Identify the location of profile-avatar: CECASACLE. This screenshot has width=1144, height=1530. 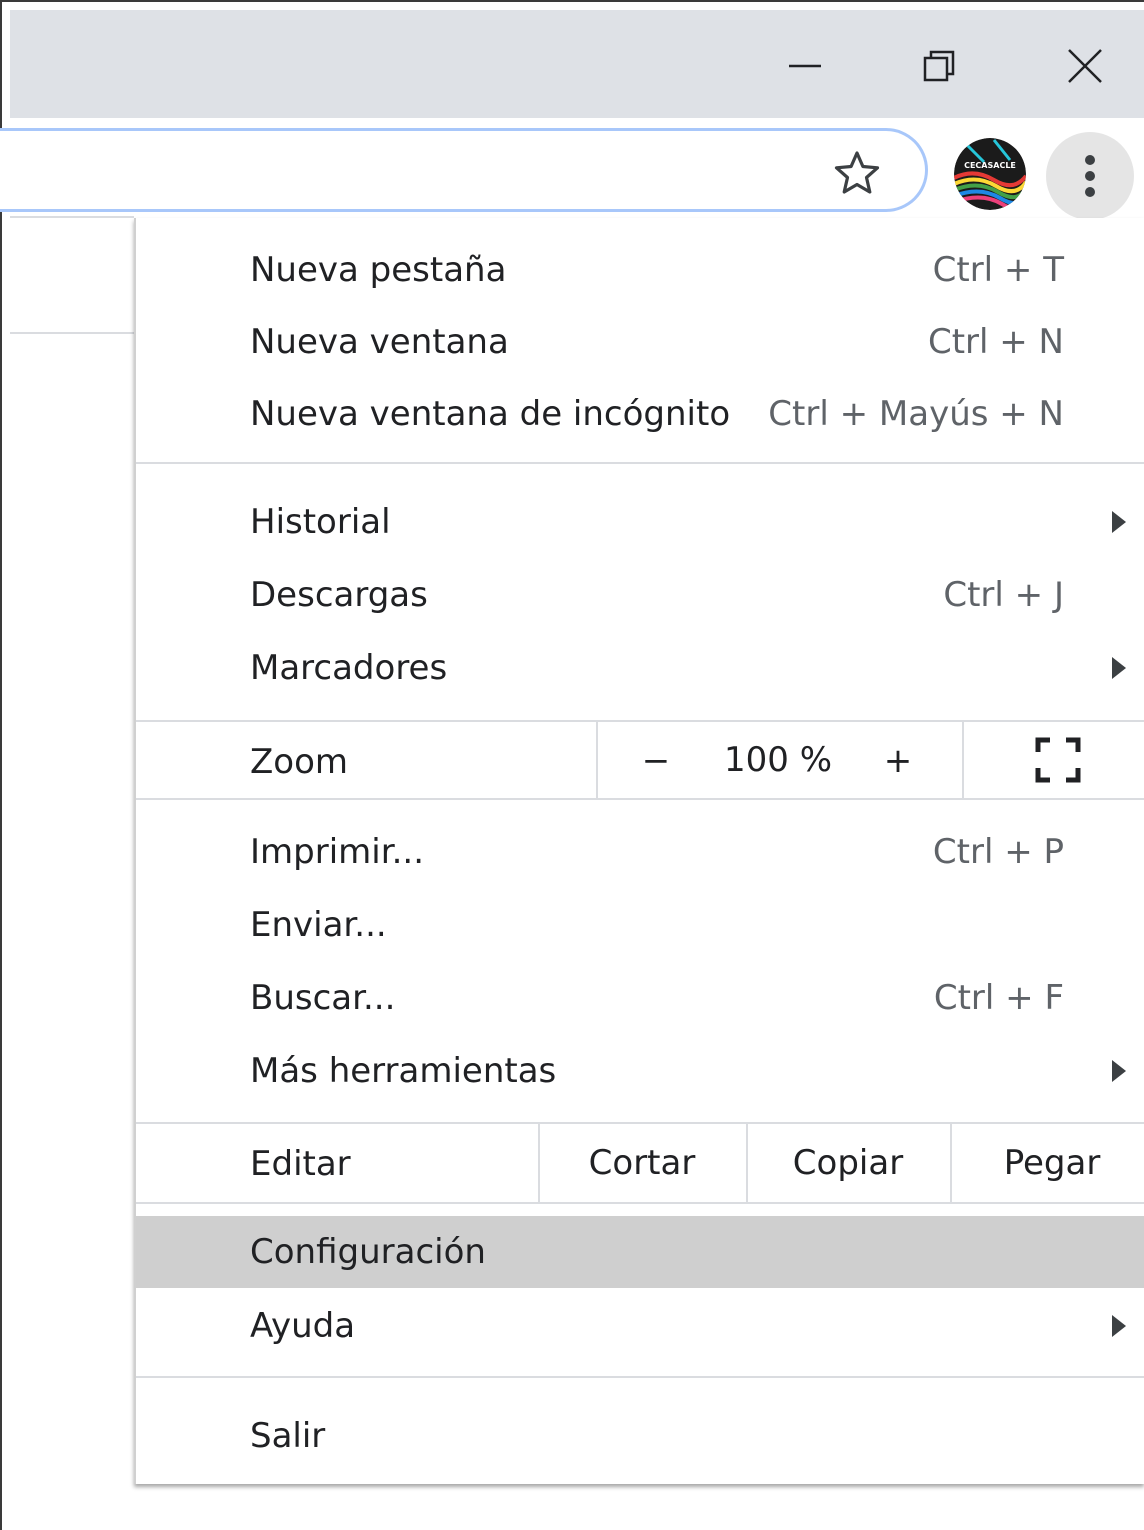
(990, 174).